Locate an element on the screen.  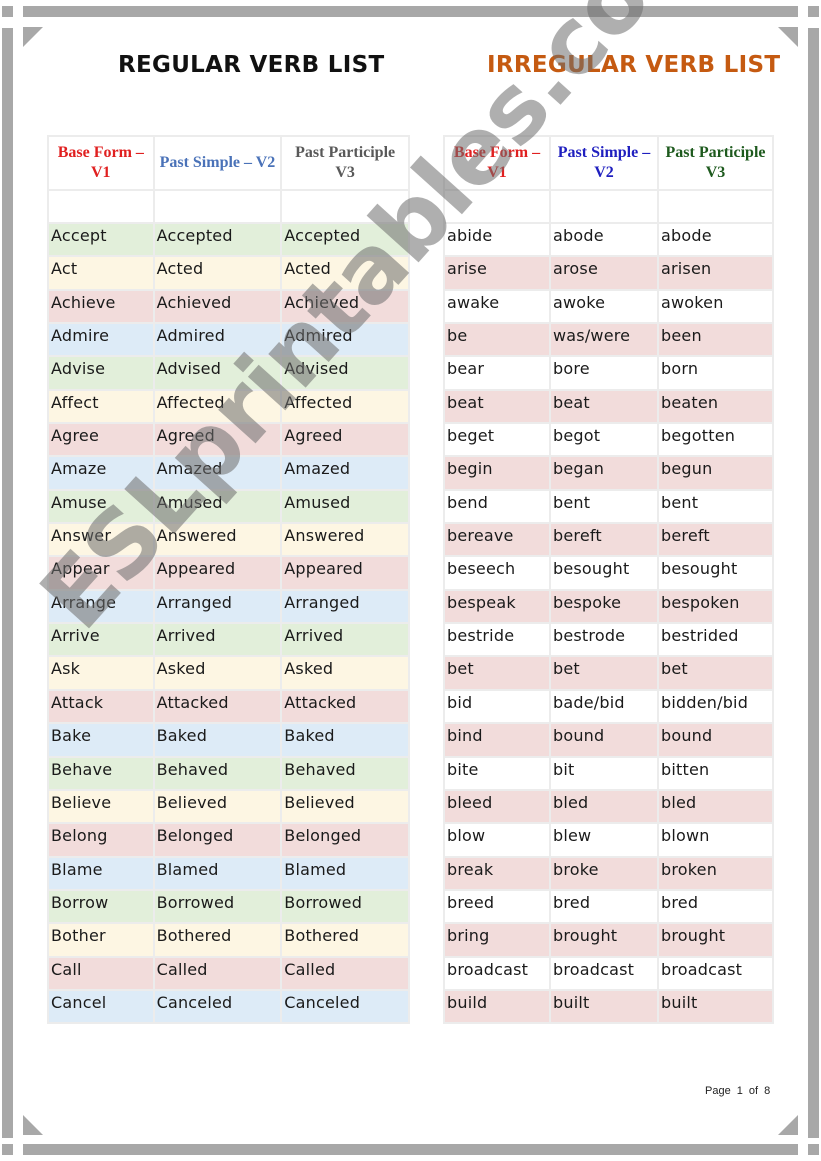
past-simple-cell: begot is located at coordinates (604, 440).